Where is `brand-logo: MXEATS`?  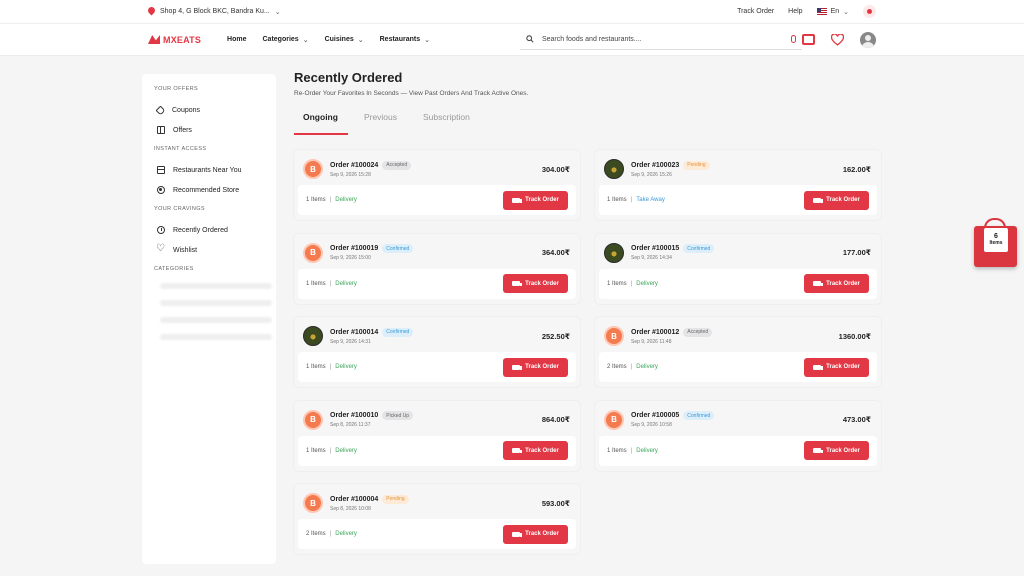 brand-logo: MXEATS is located at coordinates (174, 40).